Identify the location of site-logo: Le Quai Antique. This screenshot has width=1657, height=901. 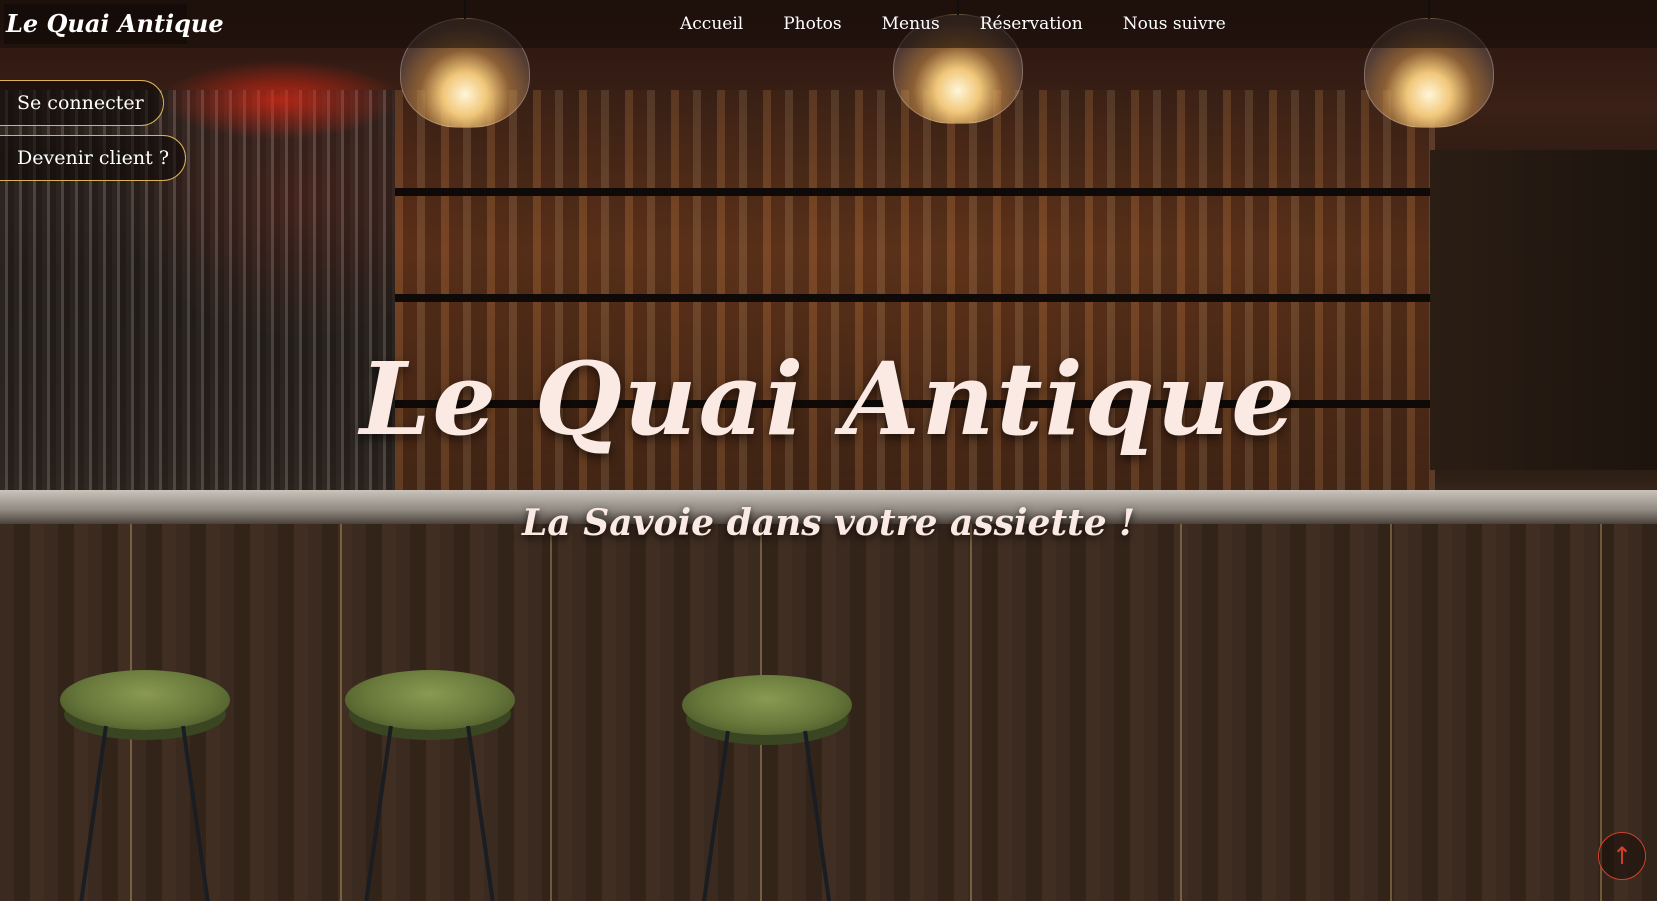
(114, 24).